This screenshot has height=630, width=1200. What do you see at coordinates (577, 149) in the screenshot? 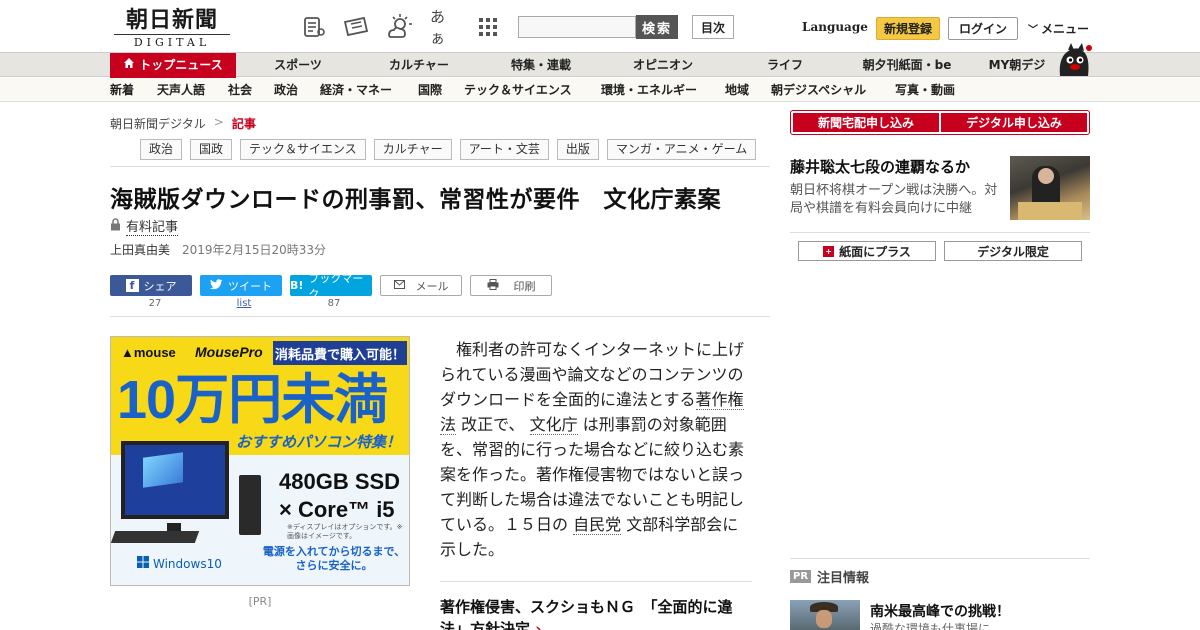
I see `tag-publishing: 出版` at bounding box center [577, 149].